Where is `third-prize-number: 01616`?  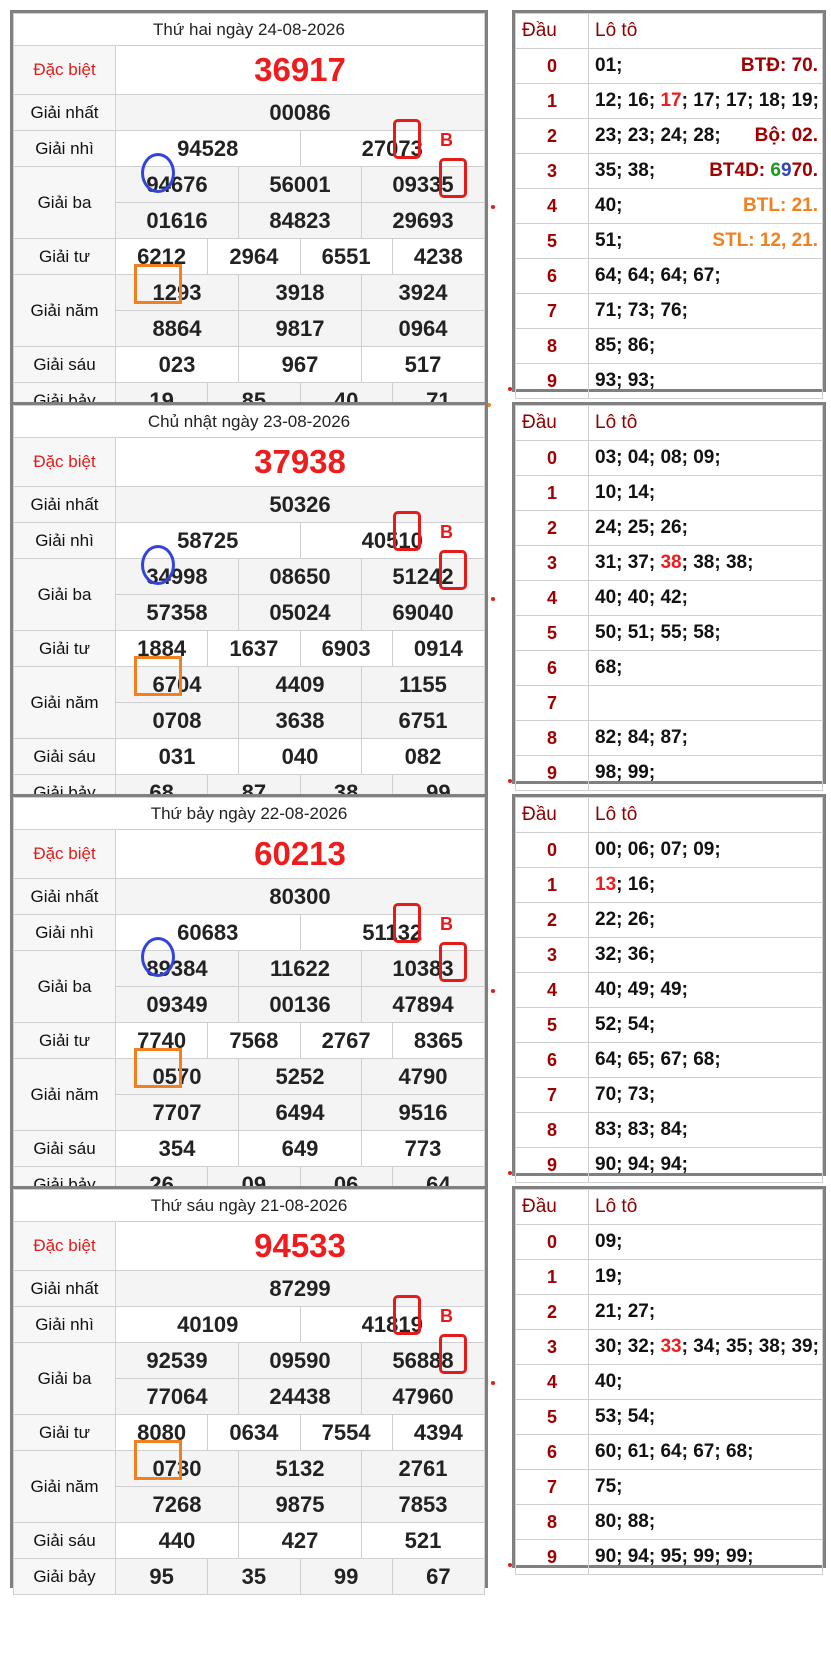
third-prize-number: 01616 is located at coordinates (177, 220).